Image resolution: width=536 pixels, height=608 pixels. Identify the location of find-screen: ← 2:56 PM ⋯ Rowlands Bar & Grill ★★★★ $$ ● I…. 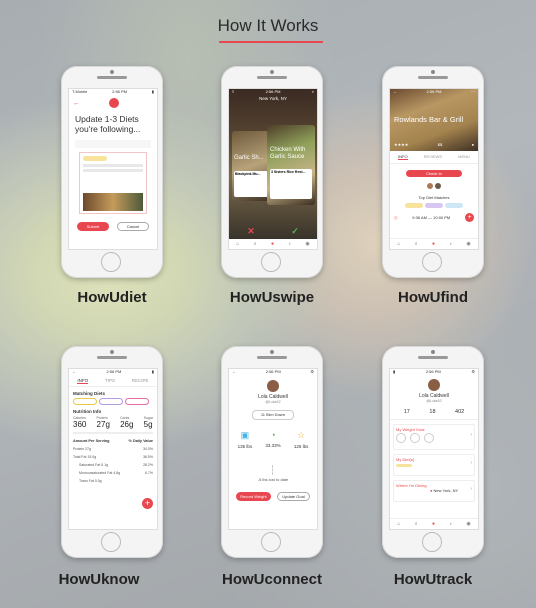
(434, 169).